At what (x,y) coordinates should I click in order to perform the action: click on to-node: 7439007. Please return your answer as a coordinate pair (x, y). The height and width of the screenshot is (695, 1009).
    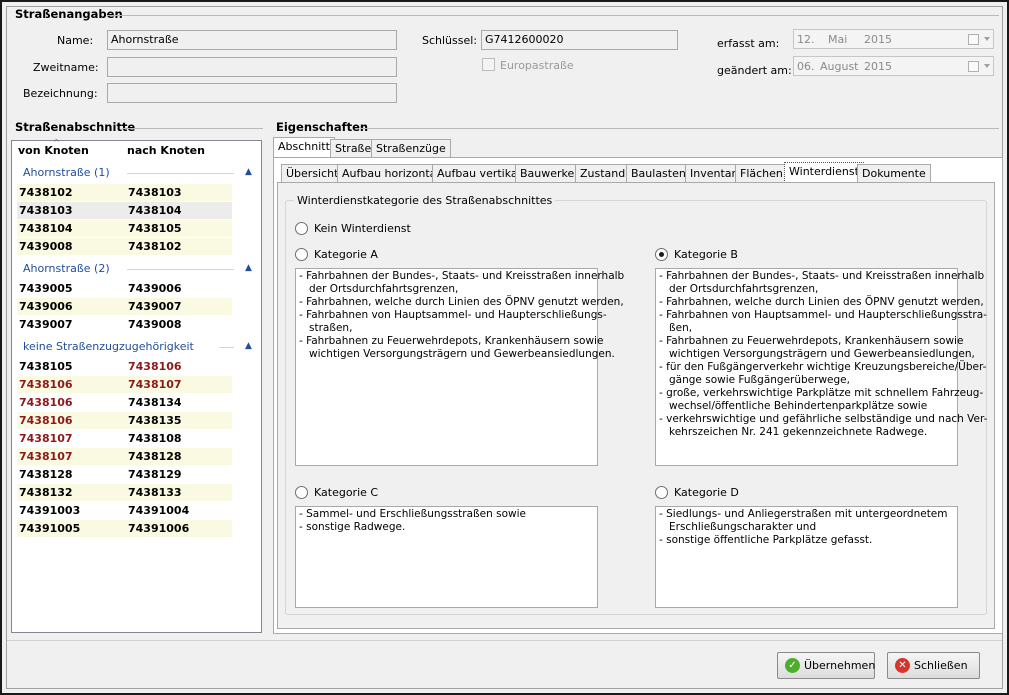
    Looking at the image, I should click on (155, 306).